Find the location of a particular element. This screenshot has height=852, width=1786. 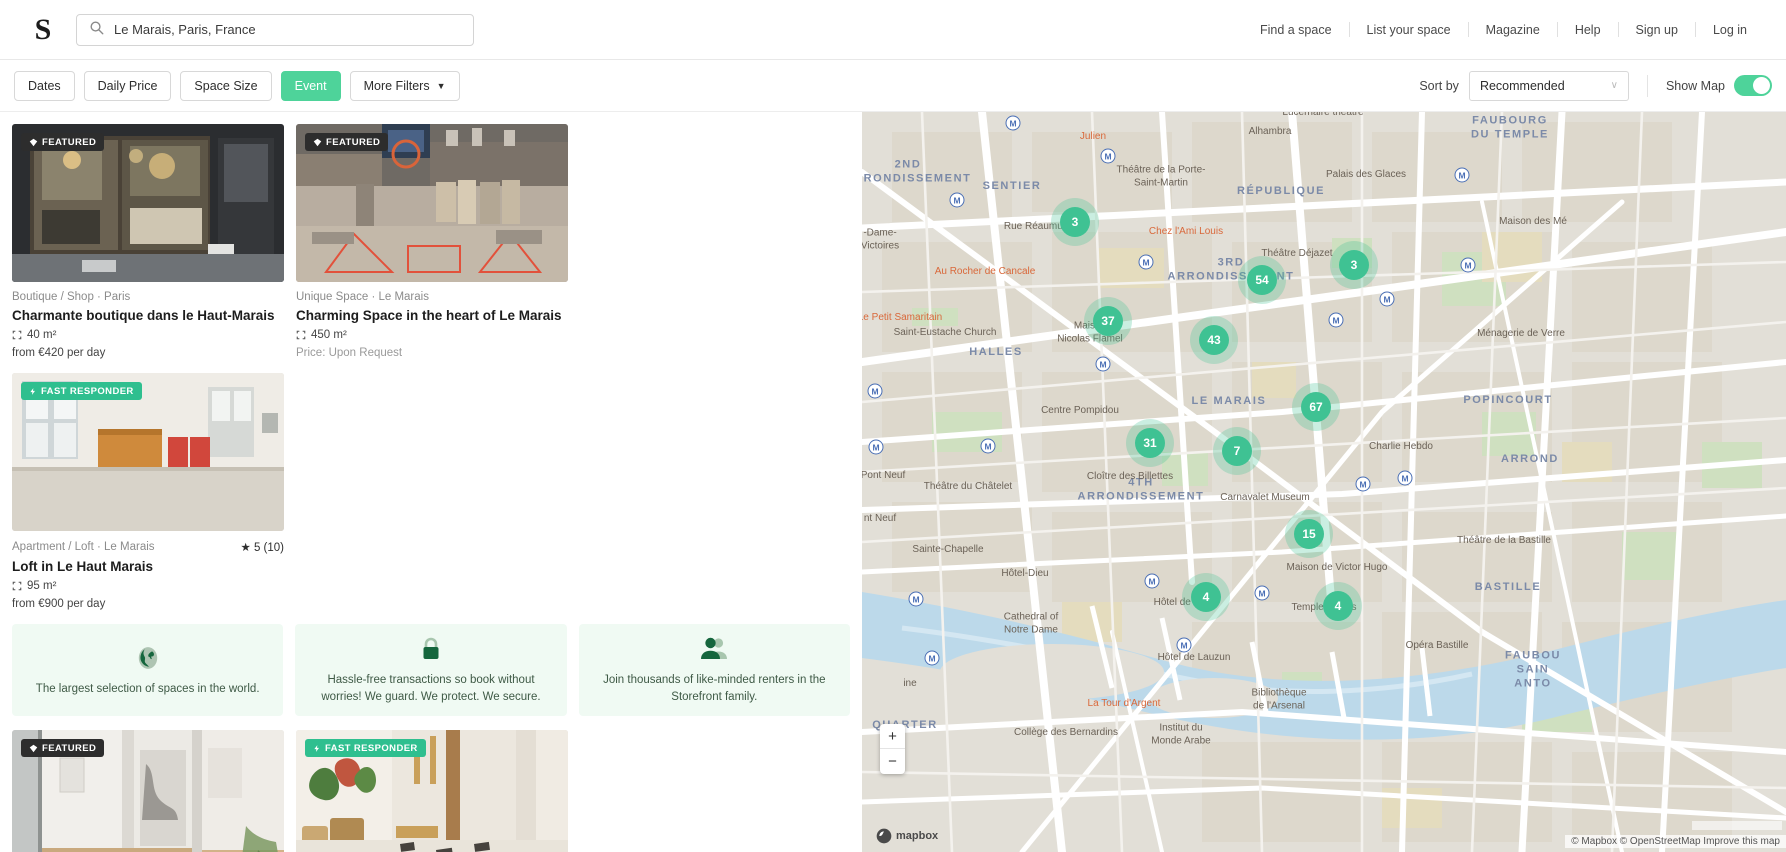

map-cluster-marker: 31 is located at coordinates (1150, 443).